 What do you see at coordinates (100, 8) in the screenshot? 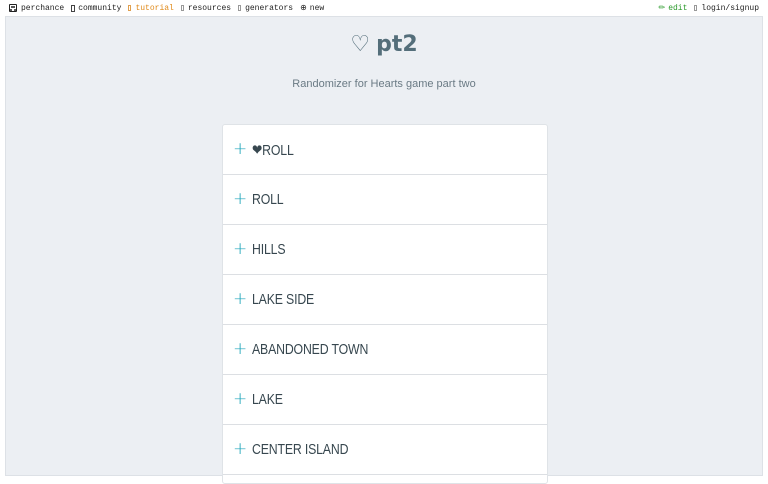
I see `nav-community-label: community` at bounding box center [100, 8].